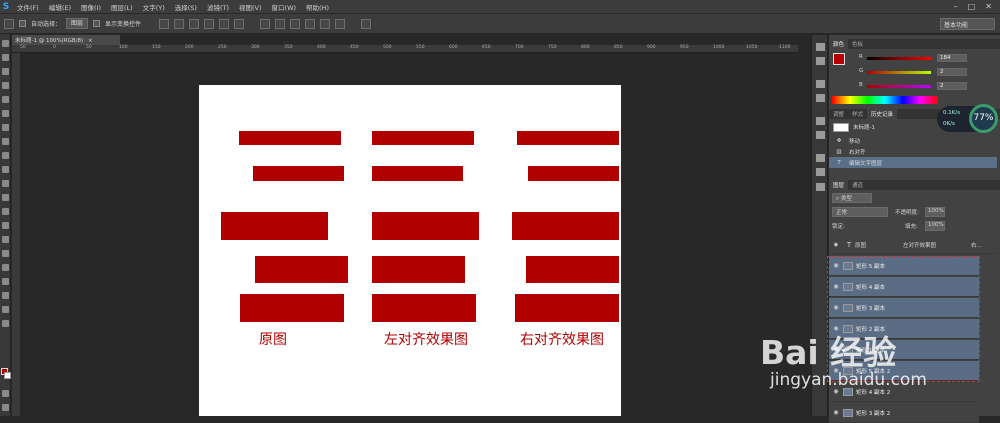 Image resolution: width=1000 pixels, height=423 pixels. I want to click on opacity-input: 100%, so click(935, 212).